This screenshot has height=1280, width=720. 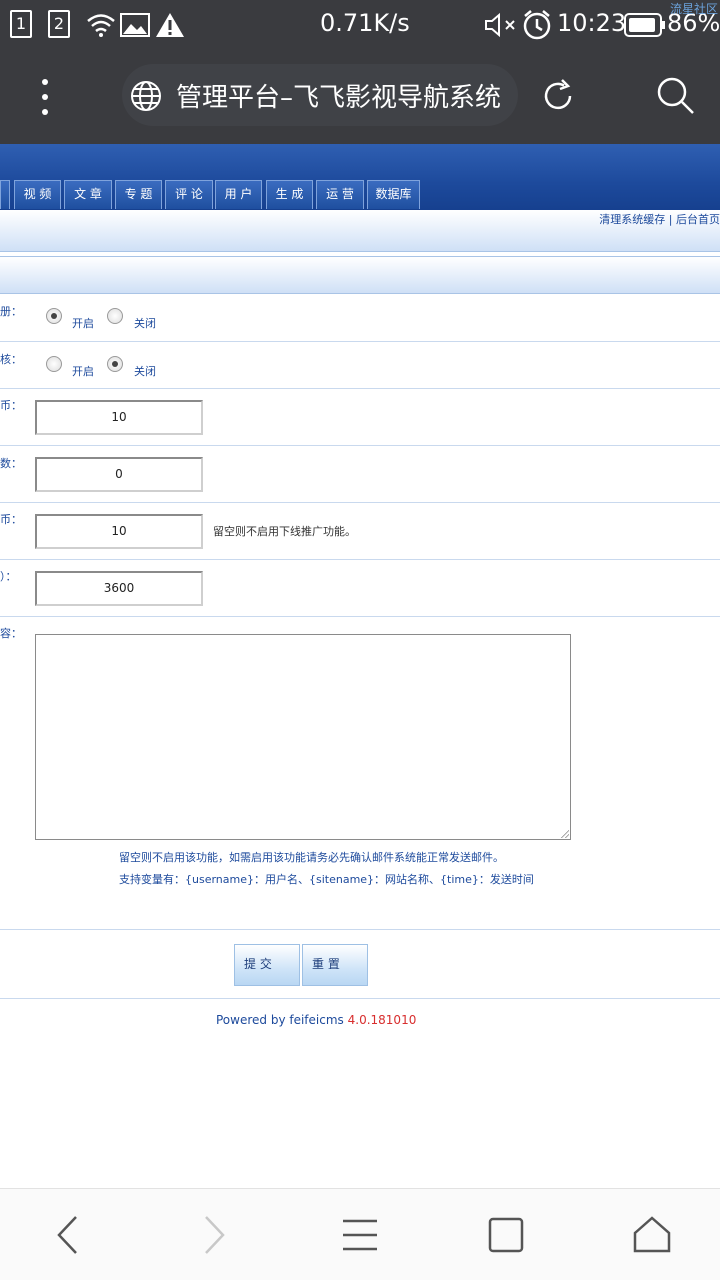 I want to click on field-label: 册：, so click(x=11, y=311).